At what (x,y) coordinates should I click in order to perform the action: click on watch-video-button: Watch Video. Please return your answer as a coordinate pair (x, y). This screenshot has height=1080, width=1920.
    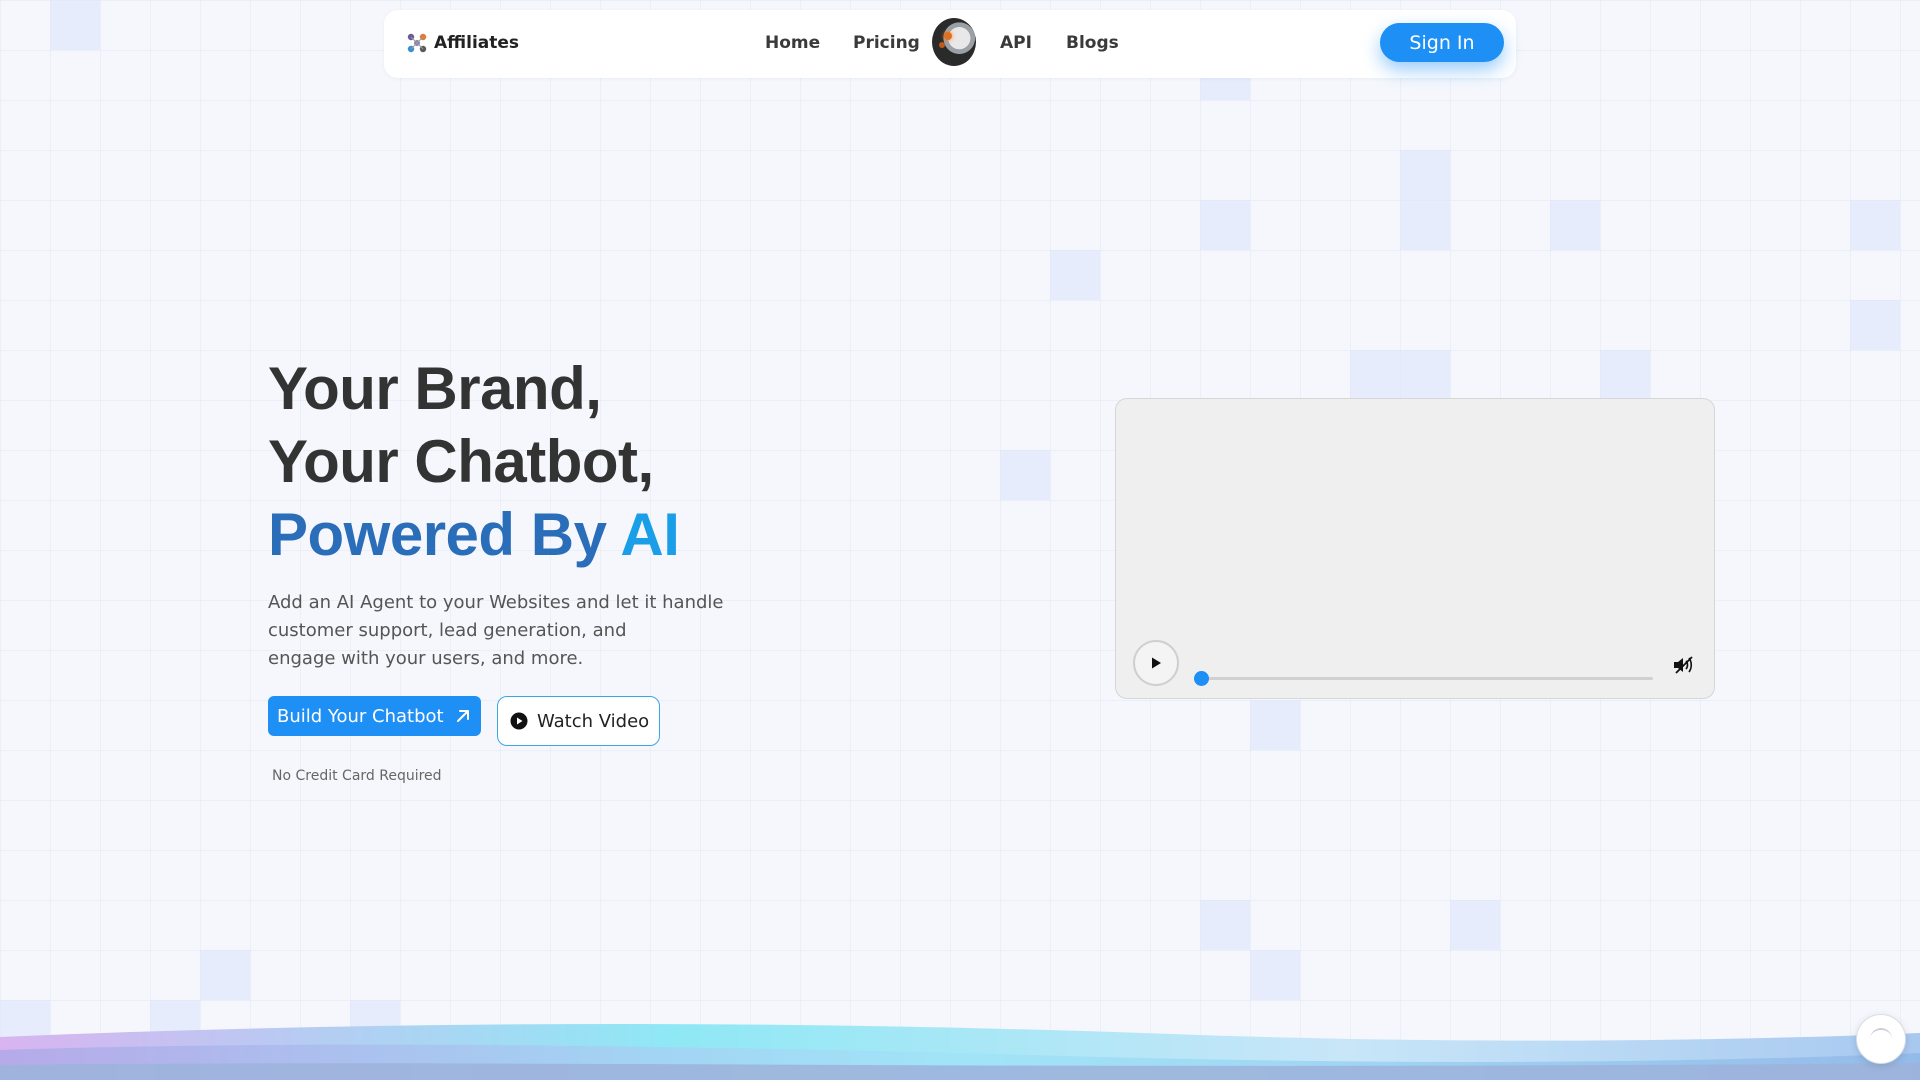
    Looking at the image, I should click on (578, 721).